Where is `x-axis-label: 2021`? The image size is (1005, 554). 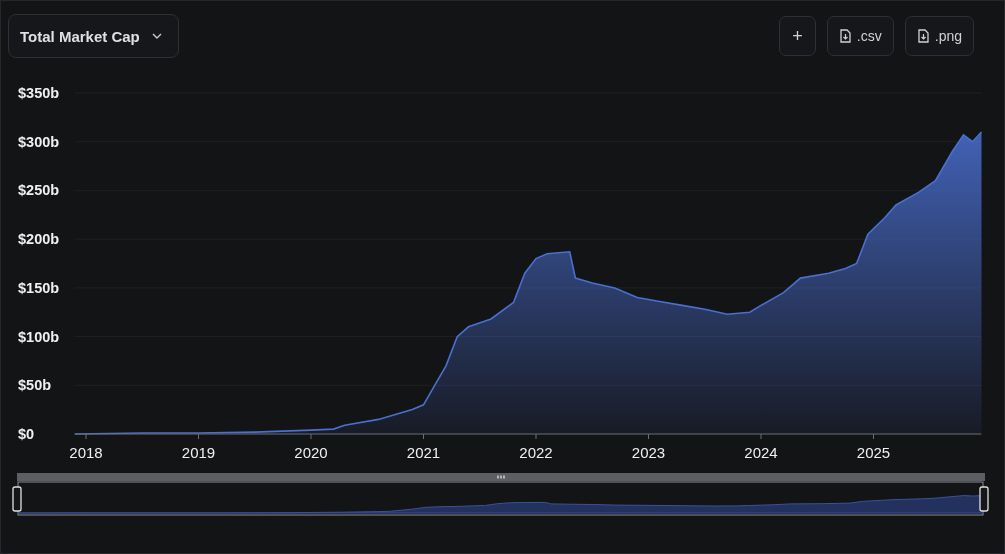 x-axis-label: 2021 is located at coordinates (423, 452).